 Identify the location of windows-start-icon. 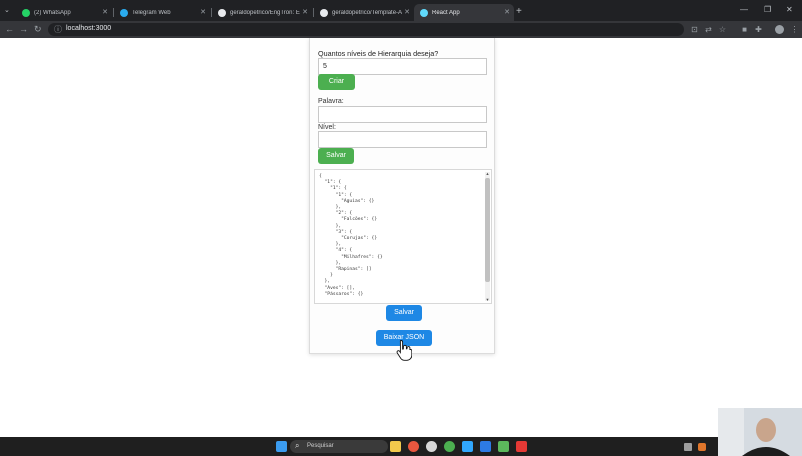
(281, 446).